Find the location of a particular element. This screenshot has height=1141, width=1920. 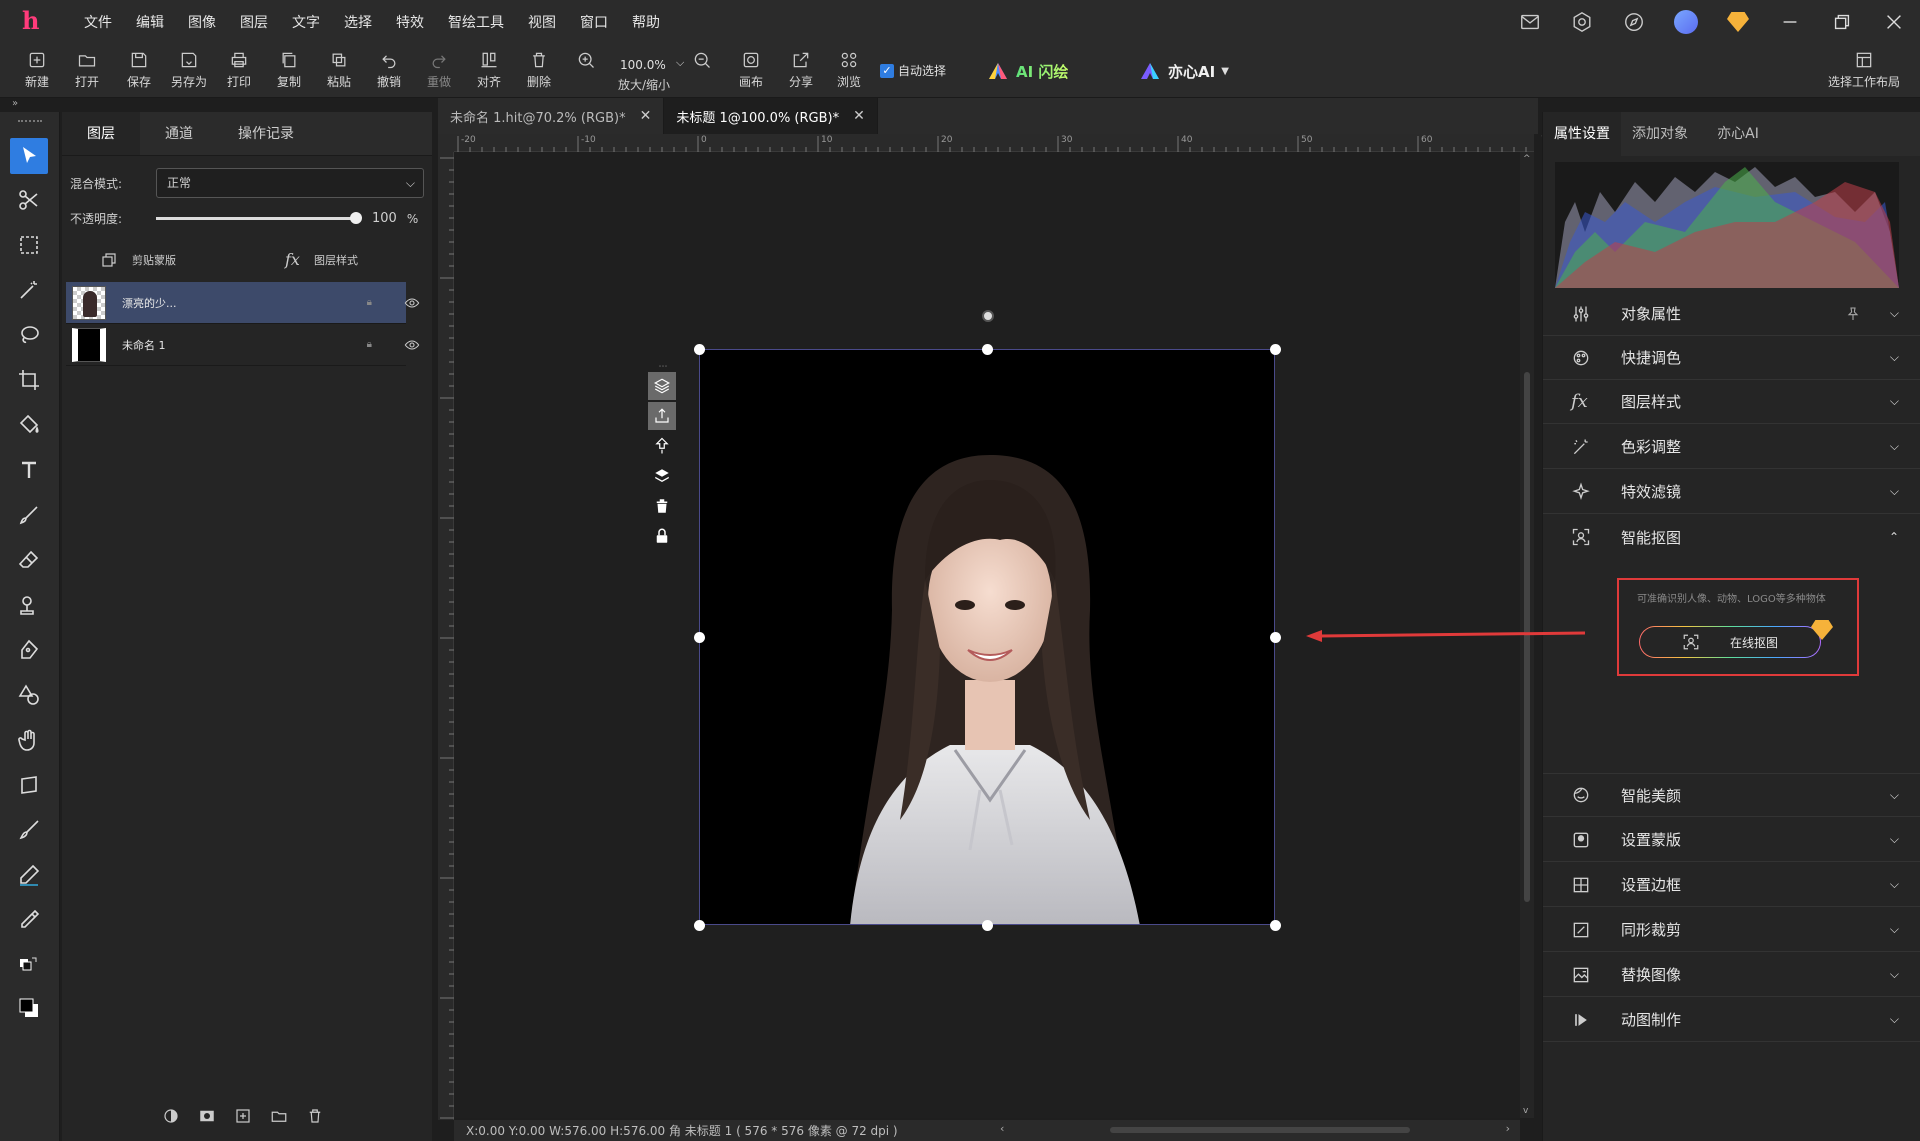

horizontal-scrollbar: ‹ › is located at coordinates (1255, 1129).